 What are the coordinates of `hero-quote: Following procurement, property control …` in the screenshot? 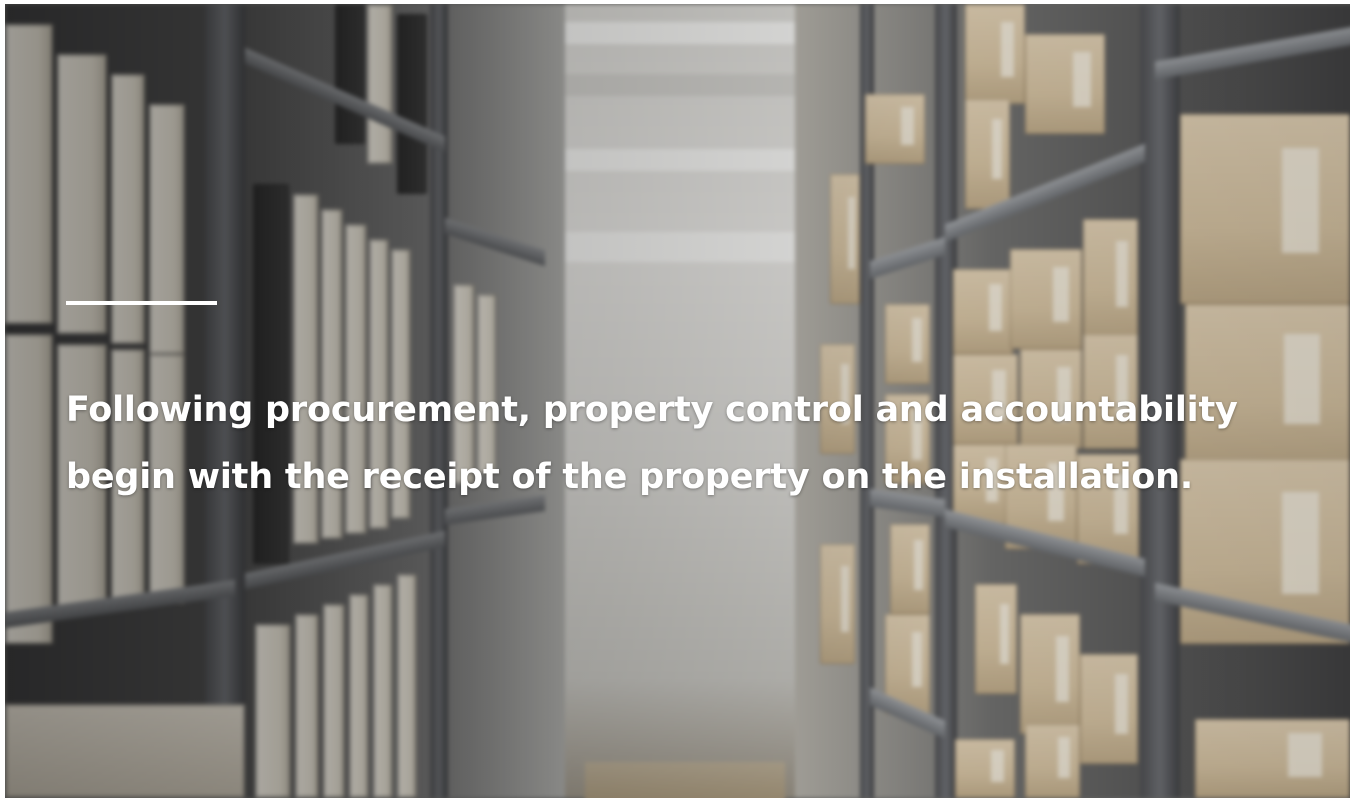 It's located at (652, 443).